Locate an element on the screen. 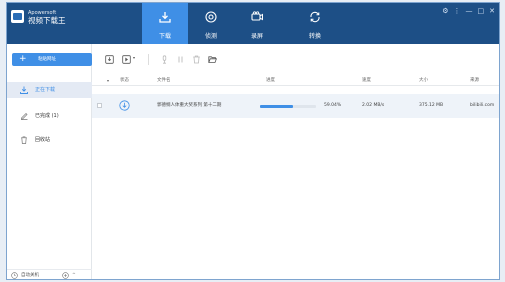  convert-icon is located at coordinates (126, 59).